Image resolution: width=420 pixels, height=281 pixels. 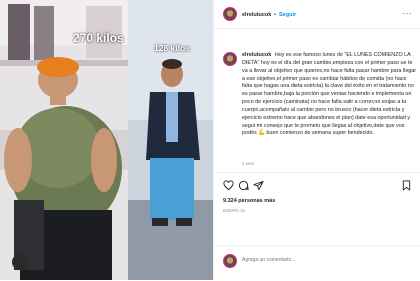 I want to click on bookmark-icon, so click(x=406, y=185).